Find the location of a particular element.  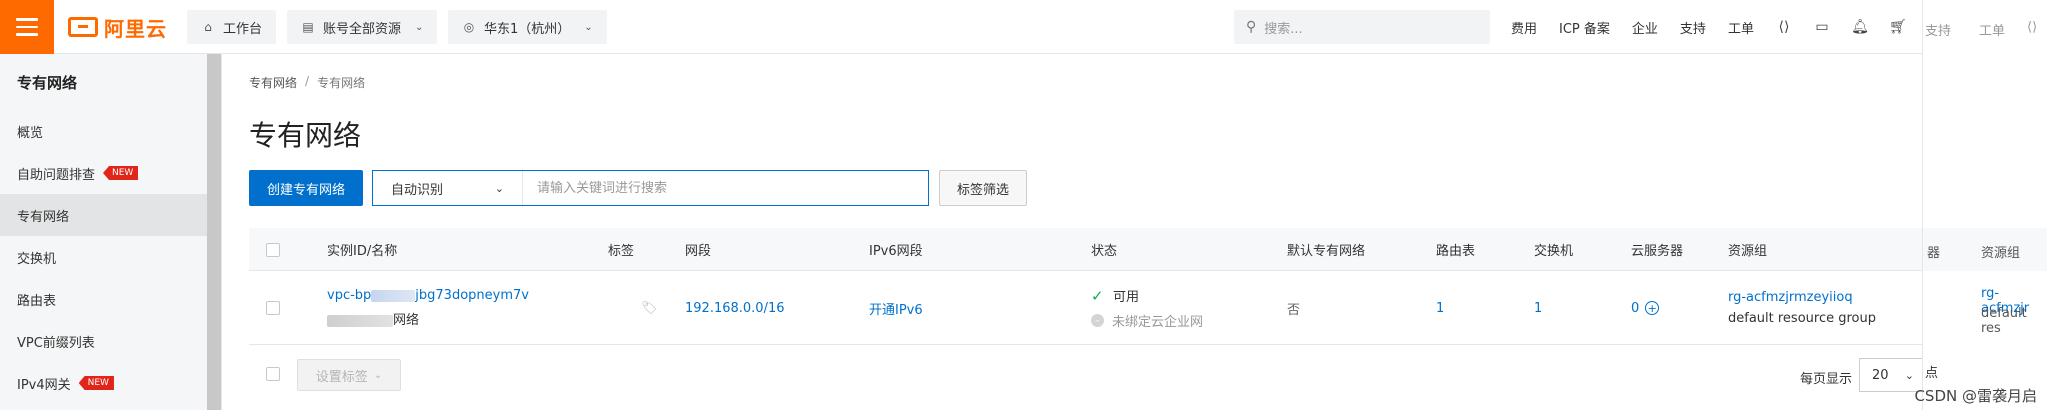

top-links: 费用 ICP 备案 企业 支持 工单 ⟨⟩ ▭ 🔔︎ 🛒︎ is located at coordinates (1708, 27).